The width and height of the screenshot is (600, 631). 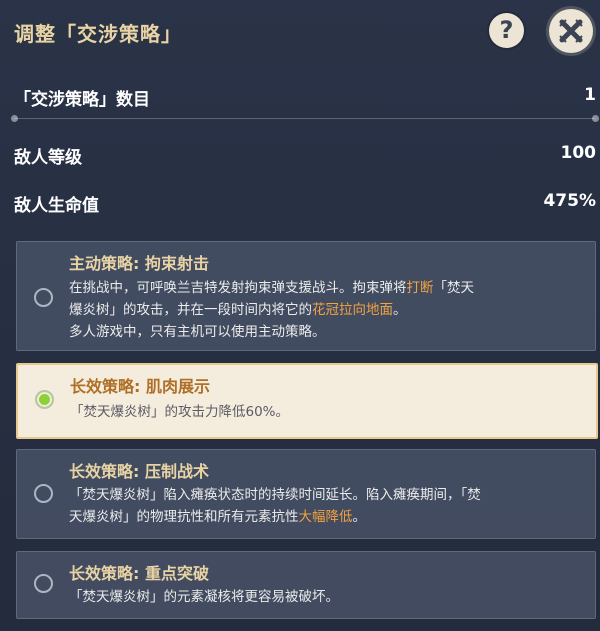 What do you see at coordinates (56, 206) in the screenshot?
I see `enemy-hp-label: 敌人生命值` at bounding box center [56, 206].